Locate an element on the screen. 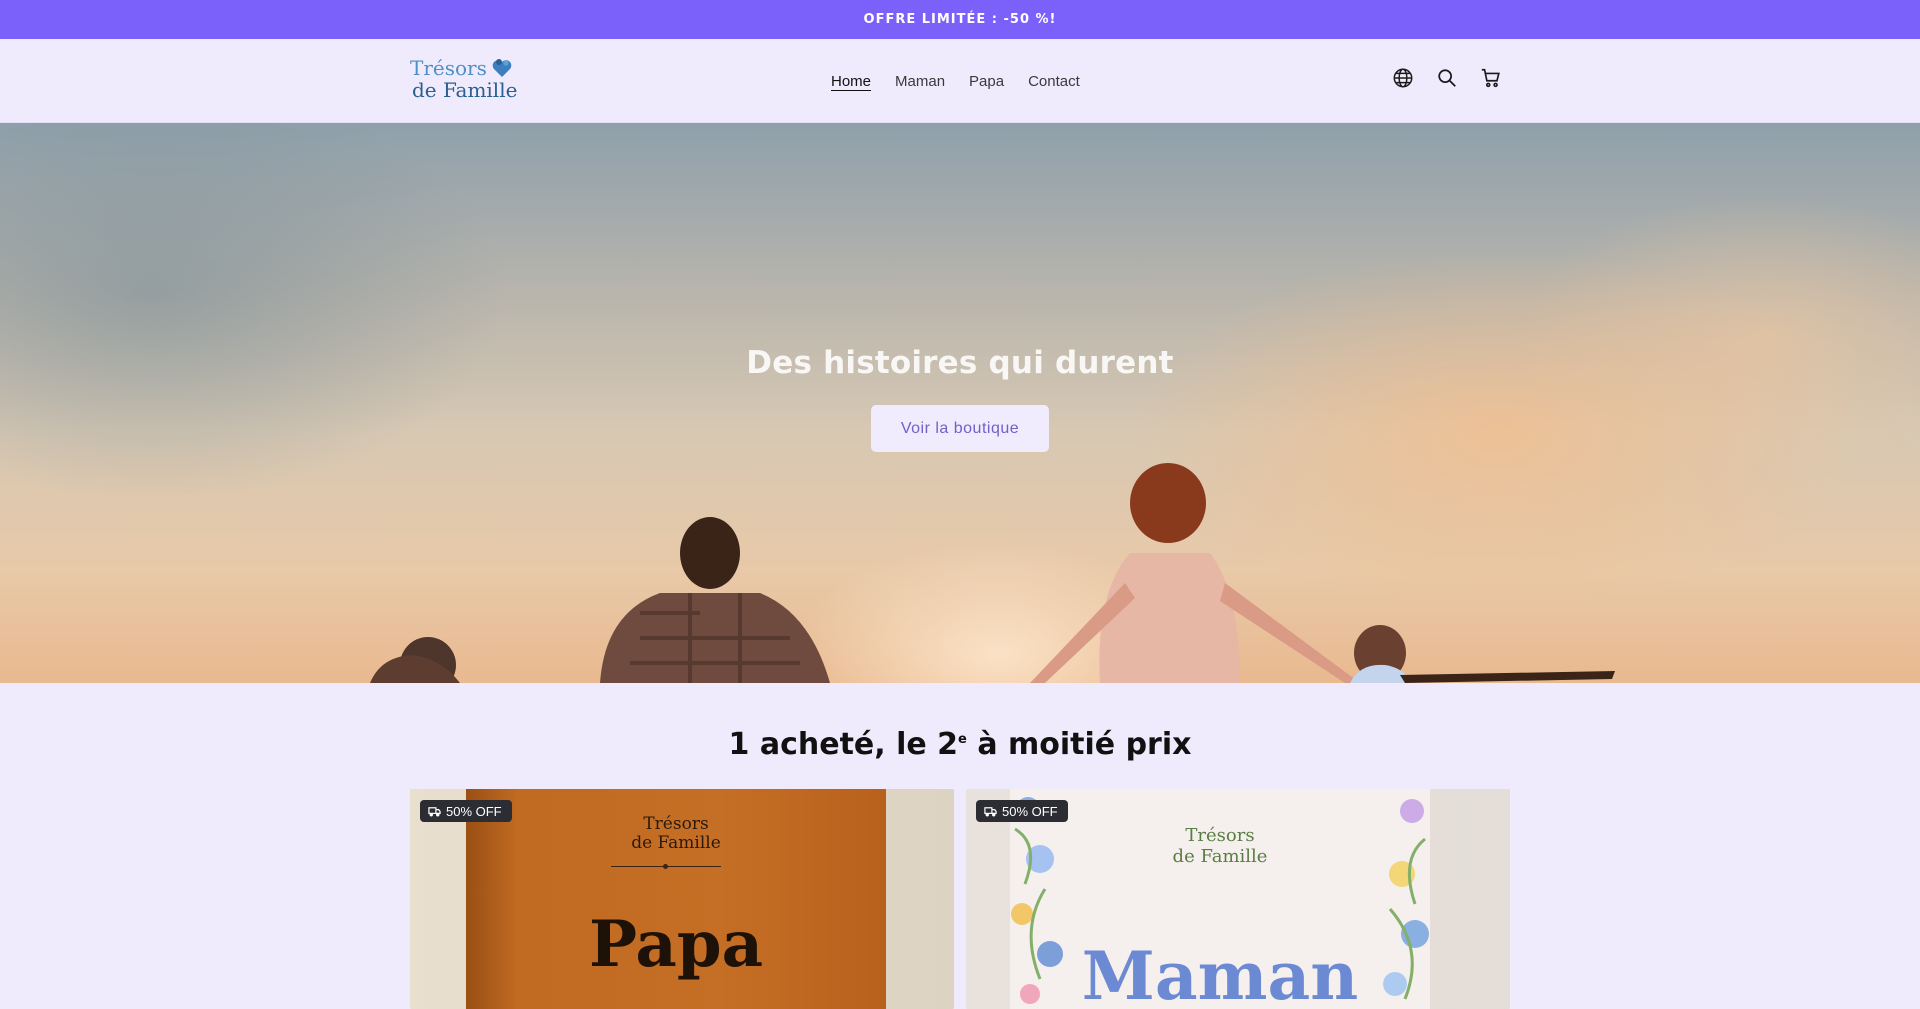 The width and height of the screenshot is (1920, 1009). search-icon is located at coordinates (1447, 78).